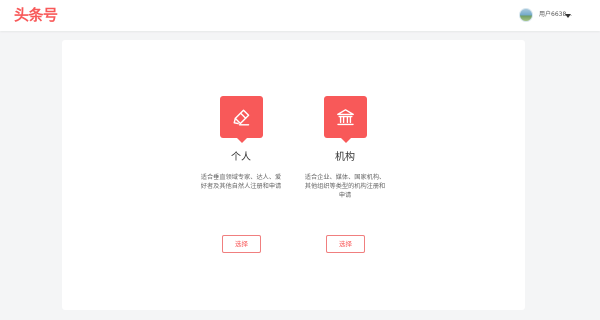 The height and width of the screenshot is (320, 600). What do you see at coordinates (241, 157) in the screenshot?
I see `option-personal-title: 个人` at bounding box center [241, 157].